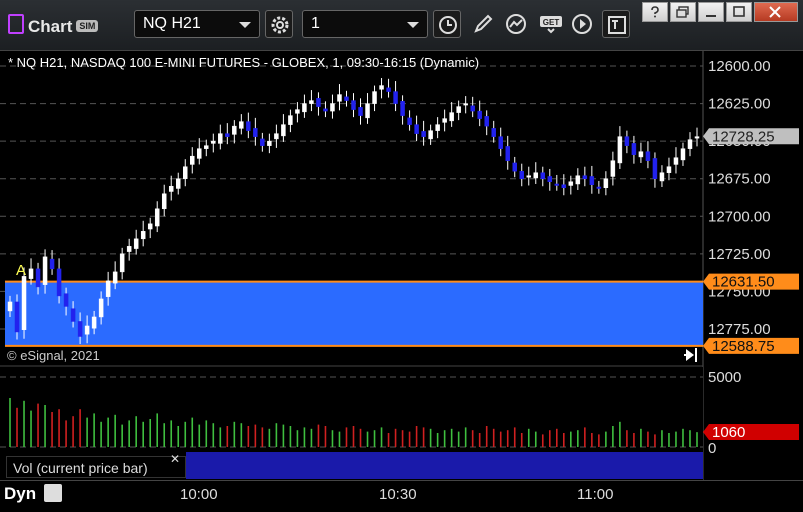 The height and width of the screenshot is (512, 803). I want to click on play-icon, so click(582, 24).